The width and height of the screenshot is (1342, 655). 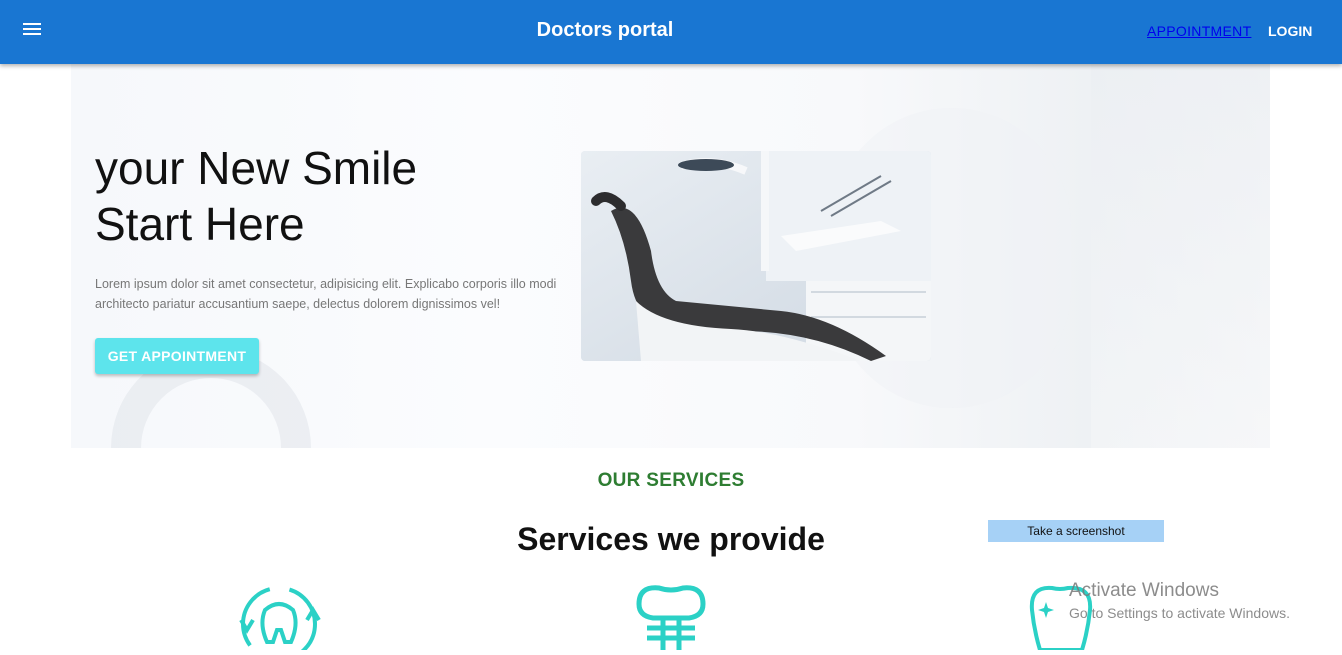 What do you see at coordinates (177, 356) in the screenshot?
I see `get-appointment-button: GET APPOINTMENT` at bounding box center [177, 356].